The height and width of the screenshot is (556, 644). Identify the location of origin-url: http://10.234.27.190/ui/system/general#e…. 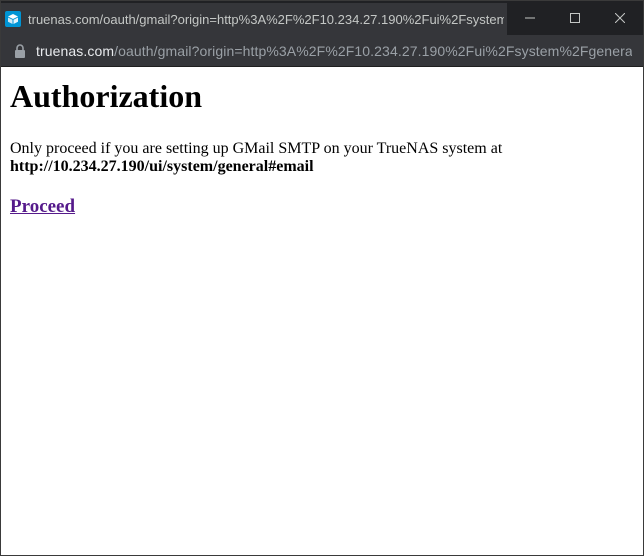
(162, 166).